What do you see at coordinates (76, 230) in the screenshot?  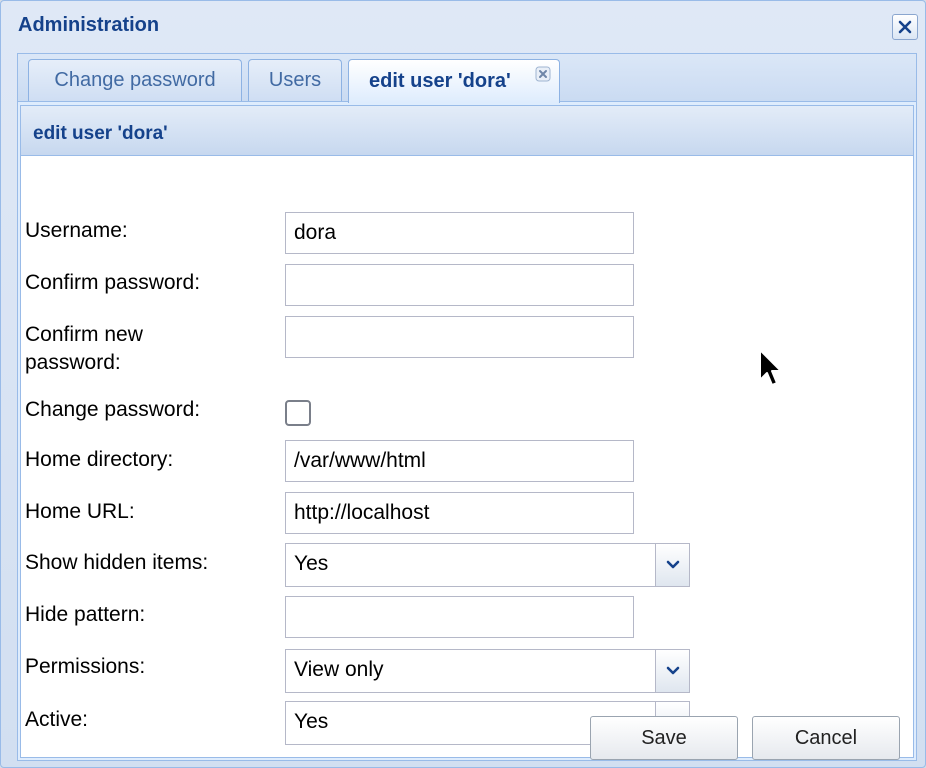 I see `username-label: Username:` at bounding box center [76, 230].